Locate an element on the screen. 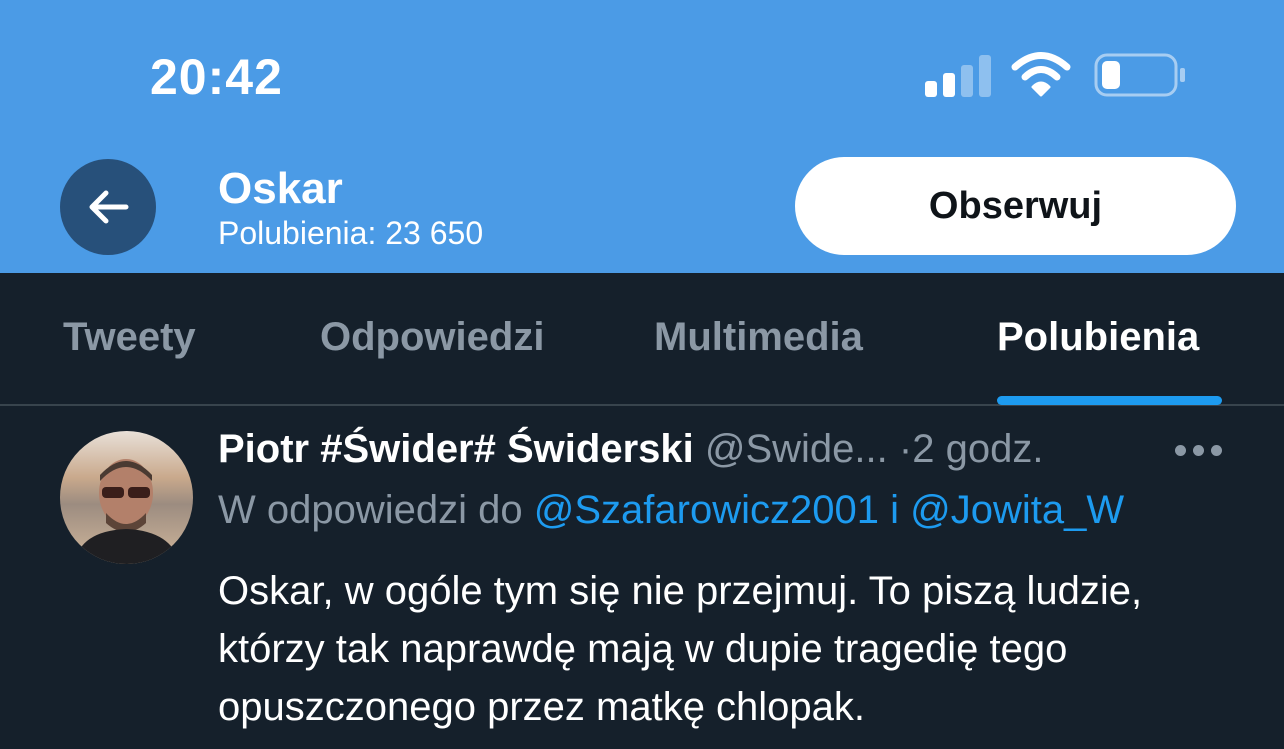  reply-and: i is located at coordinates (894, 510).